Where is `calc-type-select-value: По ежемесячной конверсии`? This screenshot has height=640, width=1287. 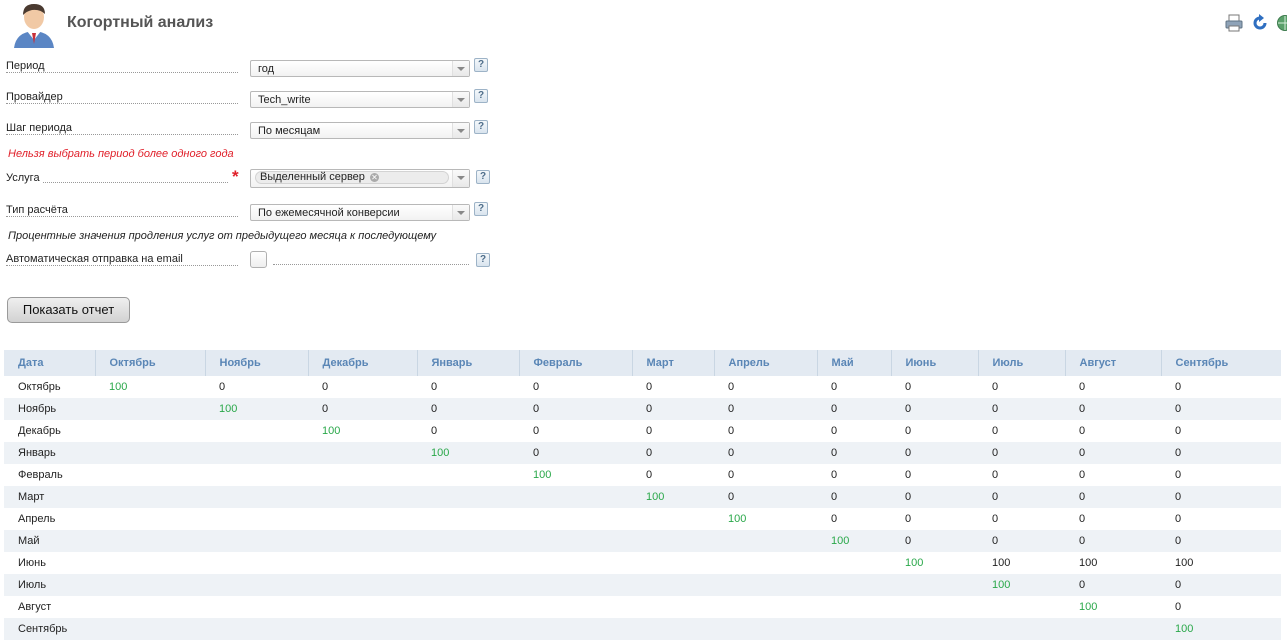
calc-type-select-value: По ежемесячной конверсии is located at coordinates (329, 213).